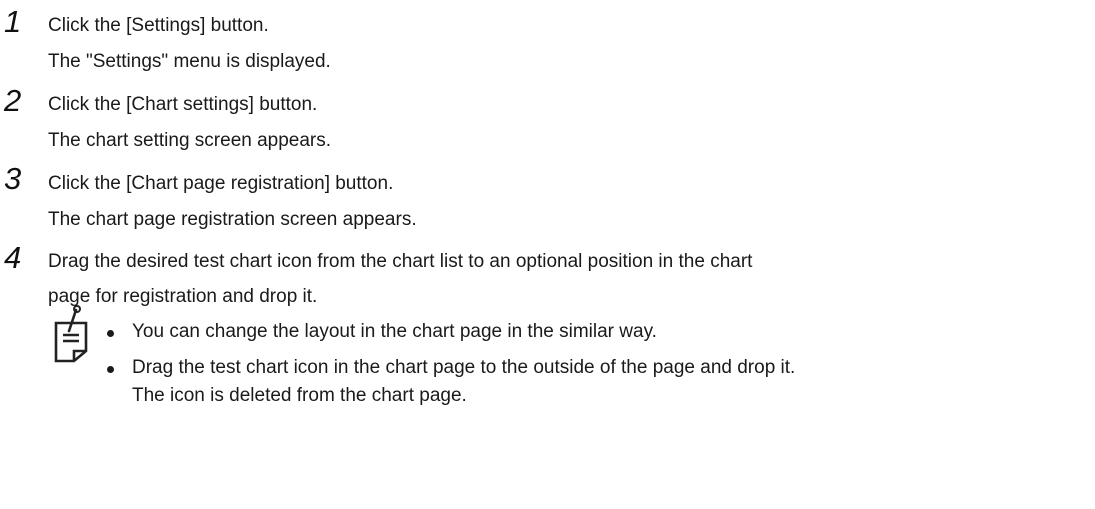 The image size is (1095, 509). Describe the element at coordinates (183, 104) in the screenshot. I see `step-2-instruction: Click the [Chart settings] button.` at that location.